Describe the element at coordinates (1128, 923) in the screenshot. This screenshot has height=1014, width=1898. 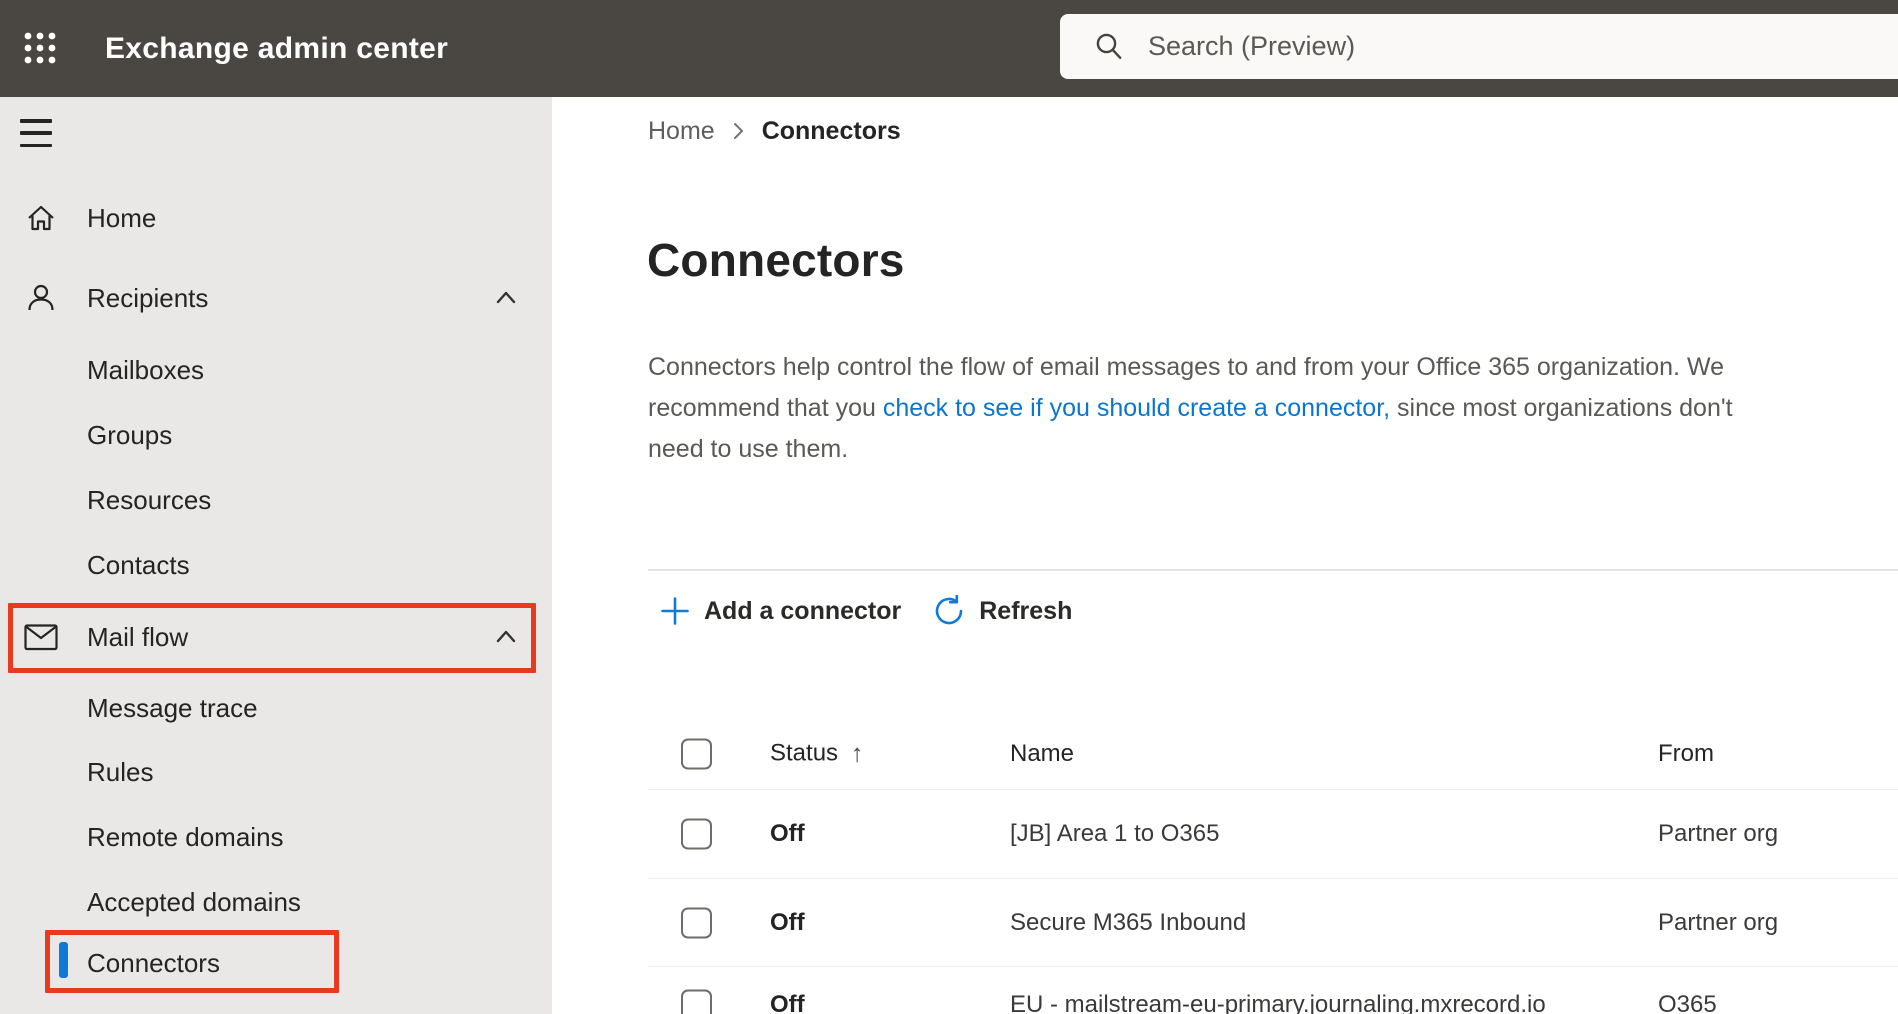
I see `name-cell: Secure M365 Inbound` at that location.